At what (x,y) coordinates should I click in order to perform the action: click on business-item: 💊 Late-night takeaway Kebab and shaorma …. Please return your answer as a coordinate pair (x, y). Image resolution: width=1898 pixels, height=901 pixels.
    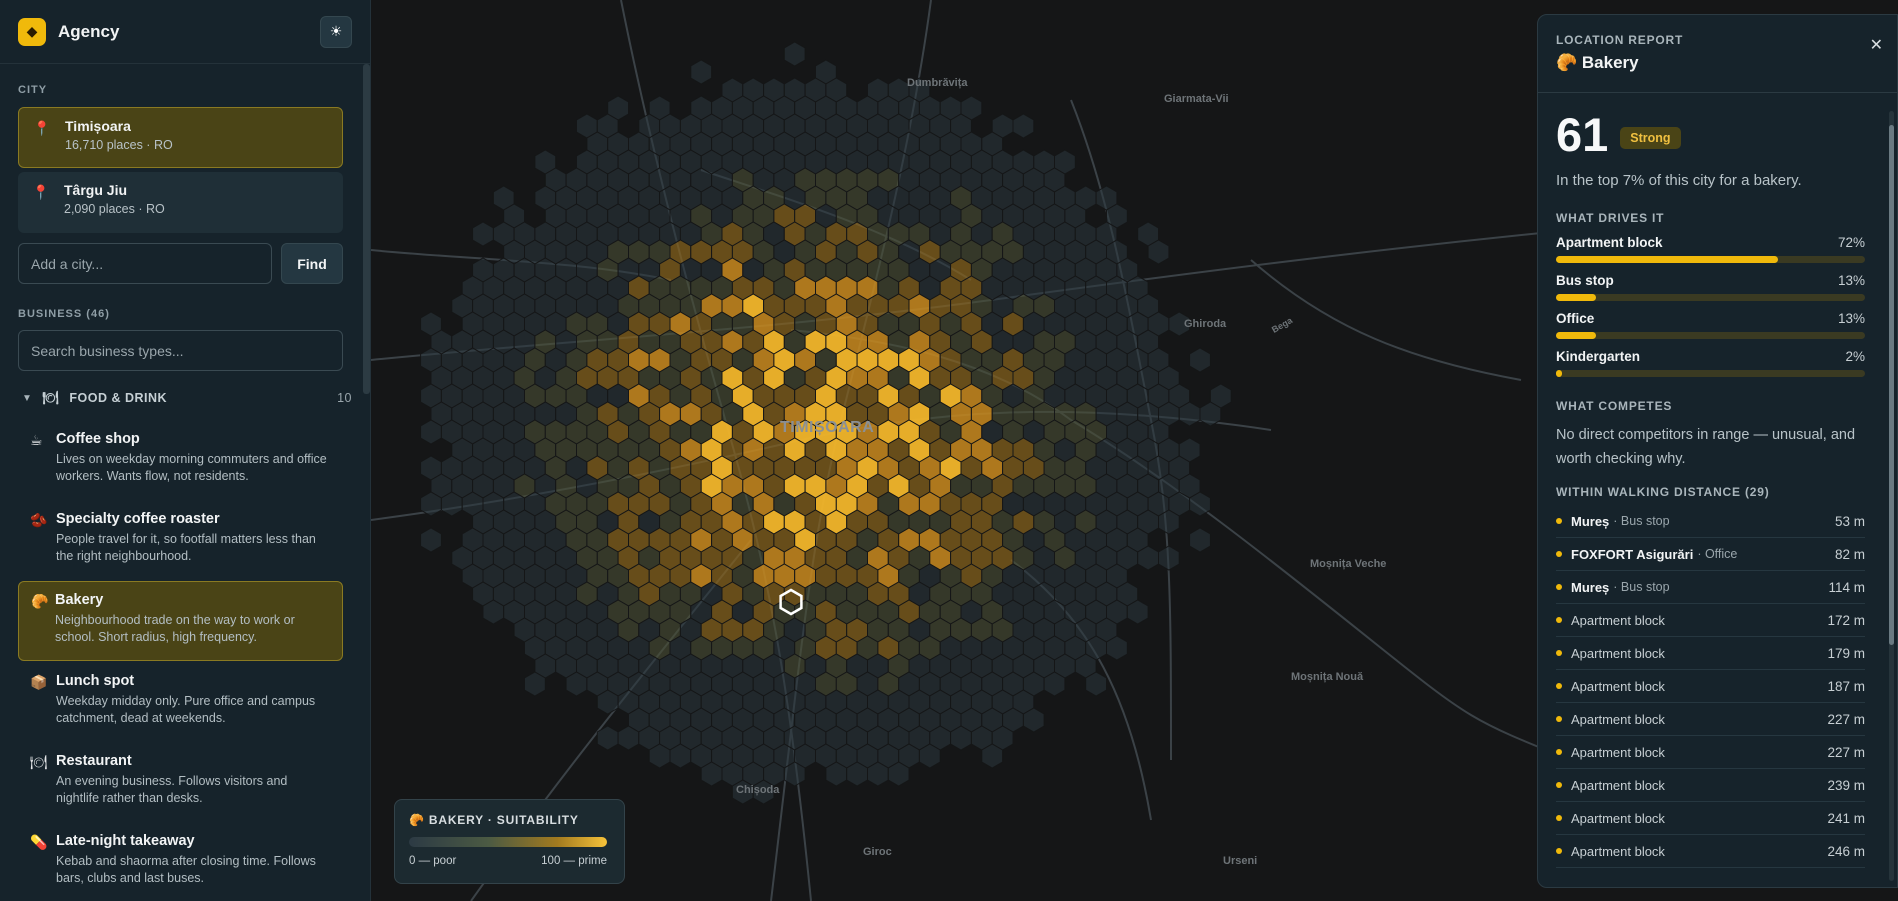
    Looking at the image, I should click on (180, 862).